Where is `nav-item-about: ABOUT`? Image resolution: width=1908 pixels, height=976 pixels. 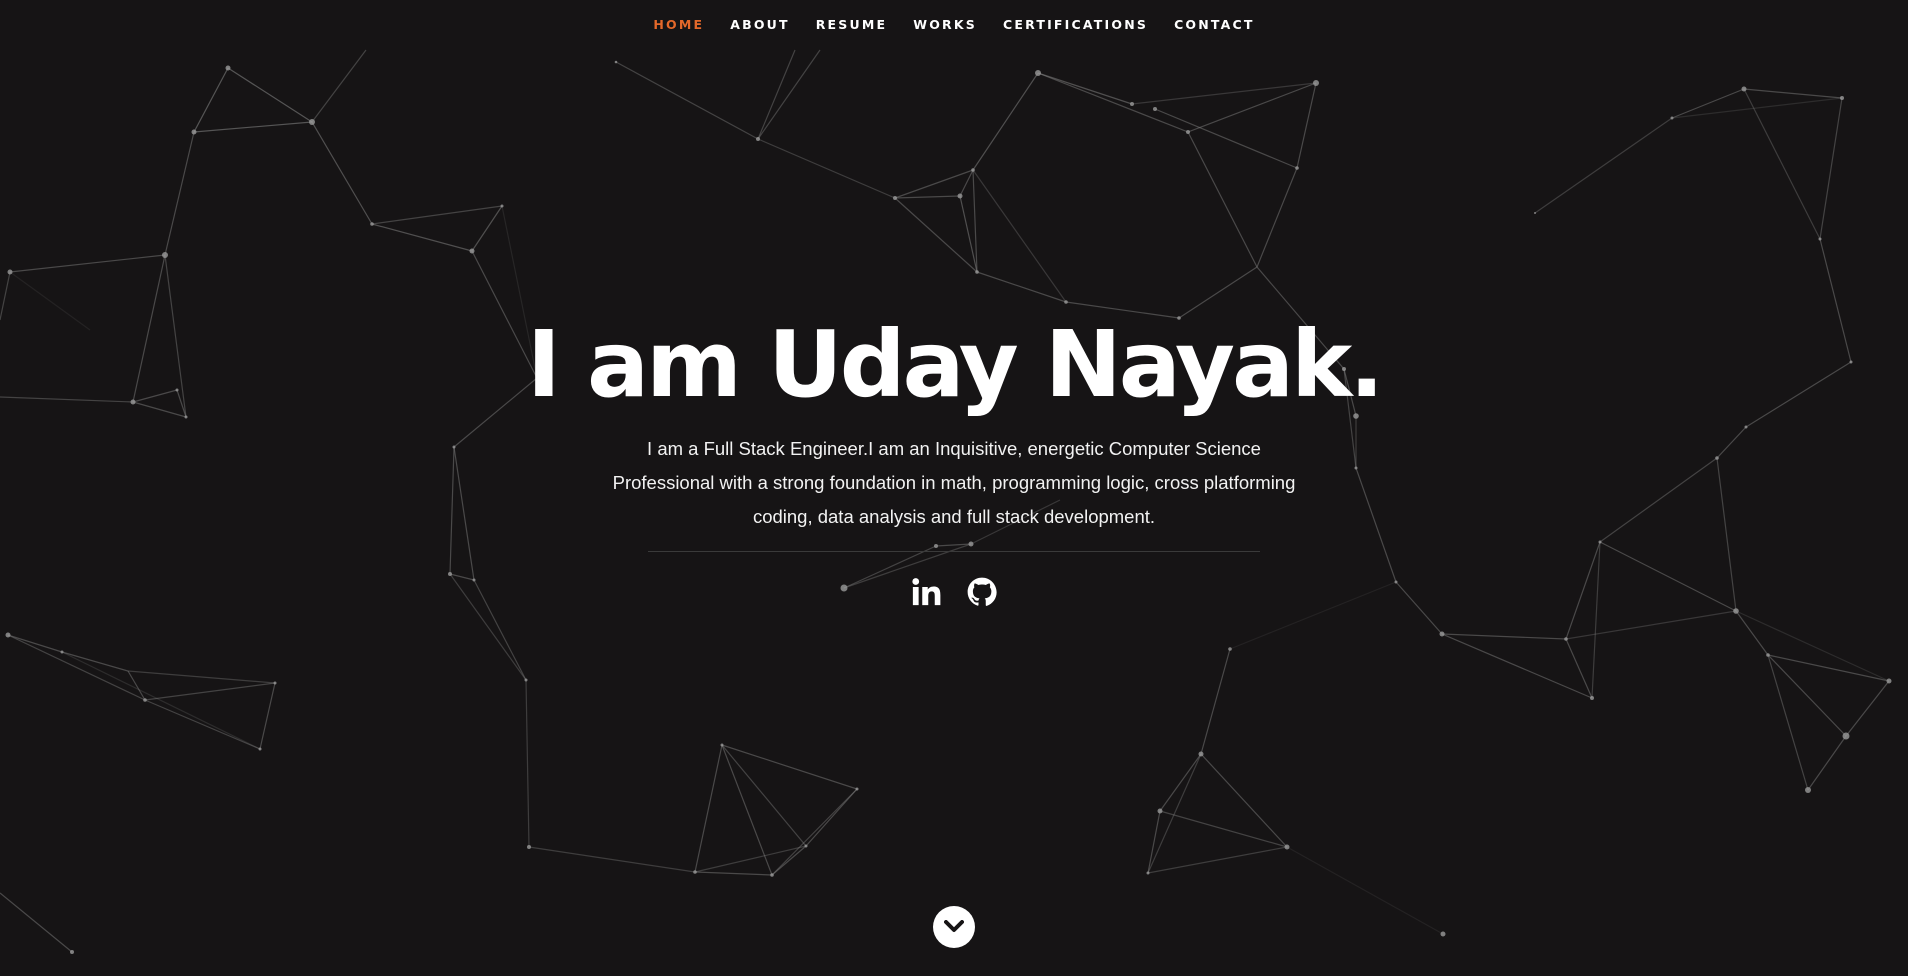
nav-item-about: ABOUT is located at coordinates (760, 24).